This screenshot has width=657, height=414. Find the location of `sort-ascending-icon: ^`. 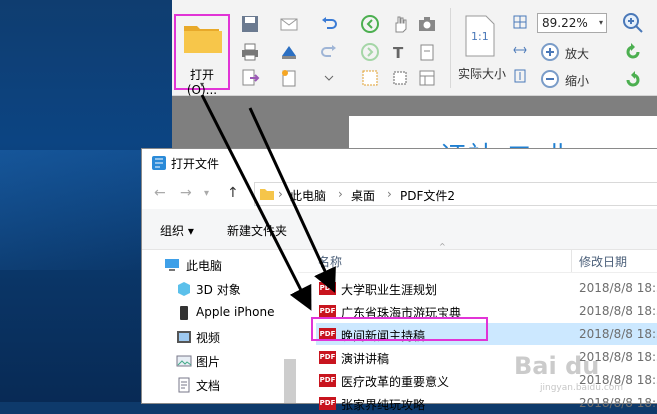

sort-ascending-icon: ^ is located at coordinates (442, 246).